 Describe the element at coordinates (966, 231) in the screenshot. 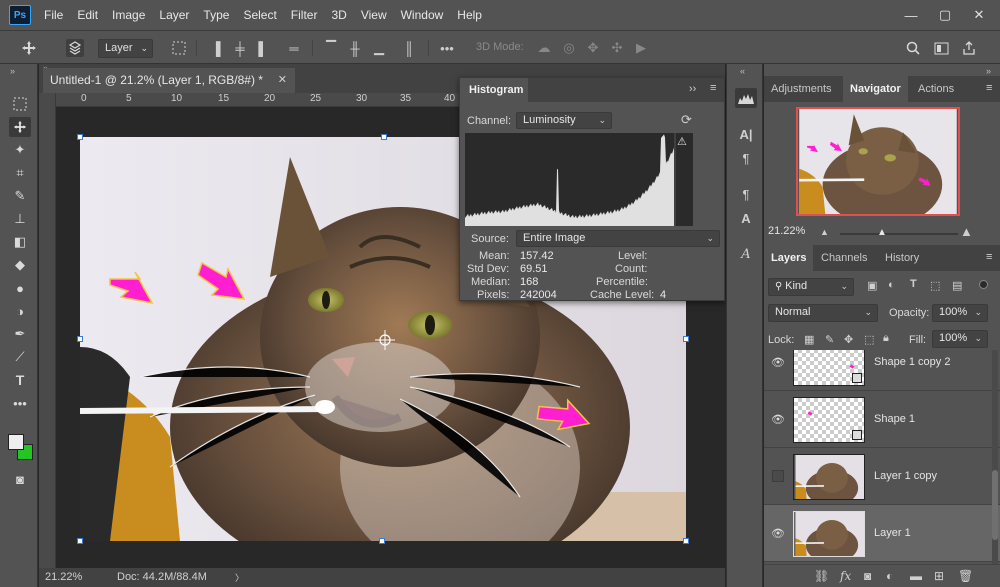

I see `zoom-in-icon: ▲` at that location.